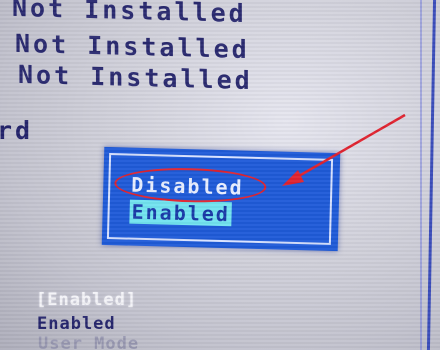  I want to click on current-setting-value: [Enabled], so click(86, 300).